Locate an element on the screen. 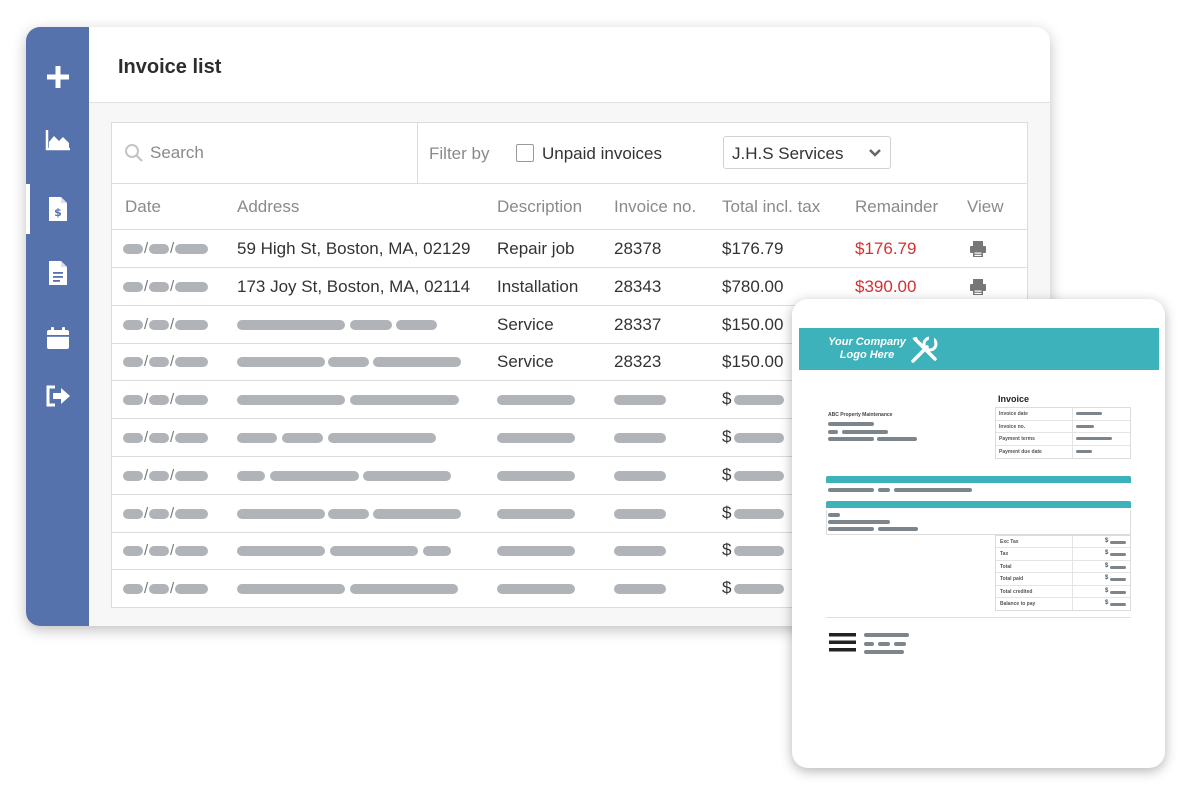  invoice-icon: $ is located at coordinates (57, 209).